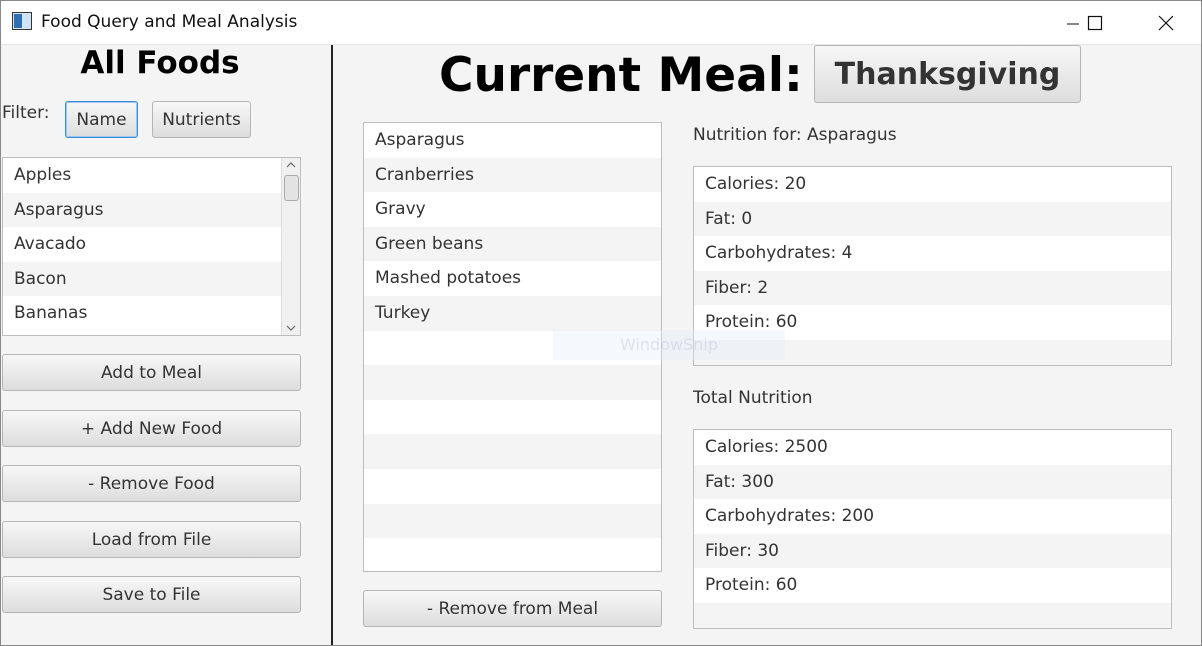 Image resolution: width=1202 pixels, height=646 pixels. What do you see at coordinates (26, 113) in the screenshot?
I see `filter-label: Filter:` at bounding box center [26, 113].